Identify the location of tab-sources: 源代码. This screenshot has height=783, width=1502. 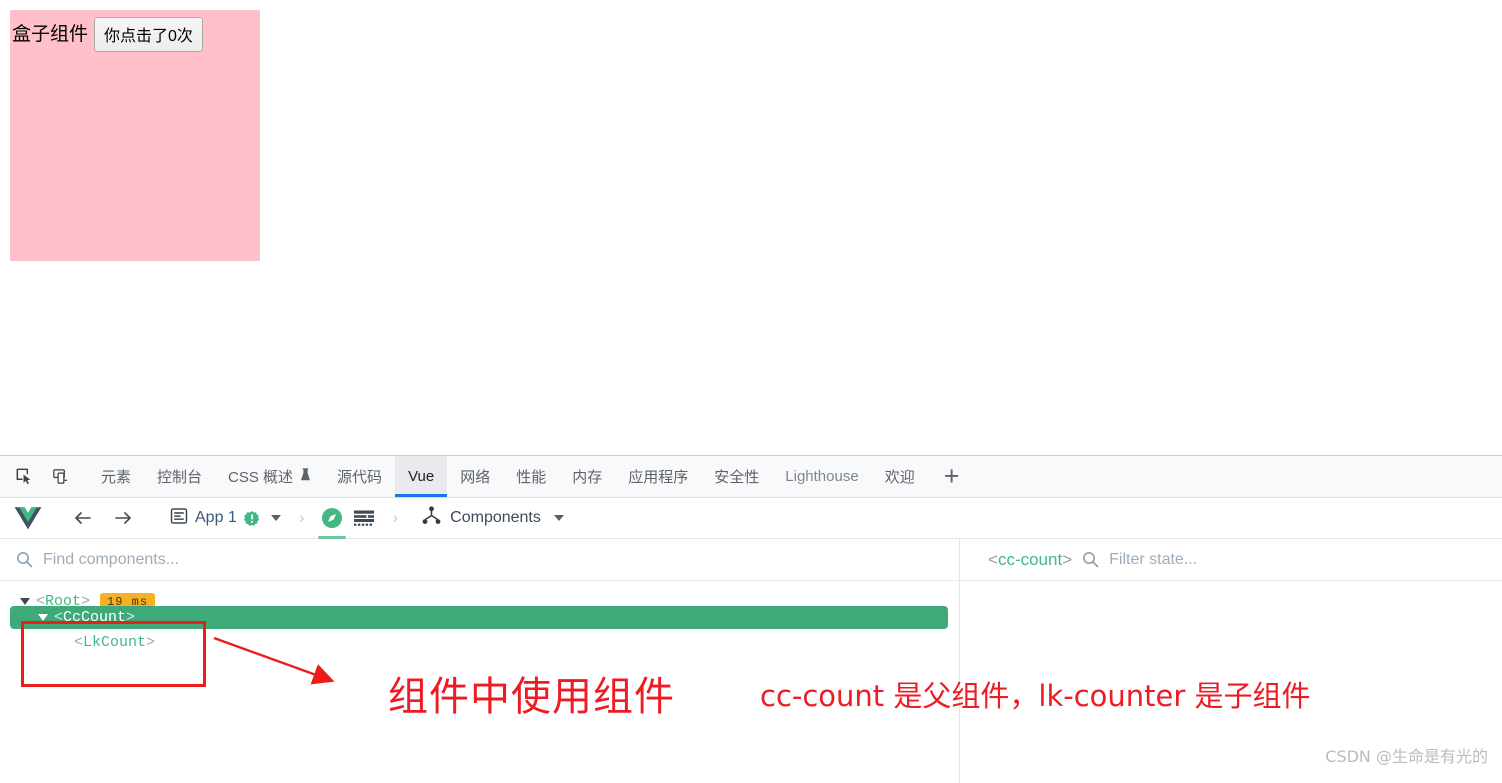
(359, 476).